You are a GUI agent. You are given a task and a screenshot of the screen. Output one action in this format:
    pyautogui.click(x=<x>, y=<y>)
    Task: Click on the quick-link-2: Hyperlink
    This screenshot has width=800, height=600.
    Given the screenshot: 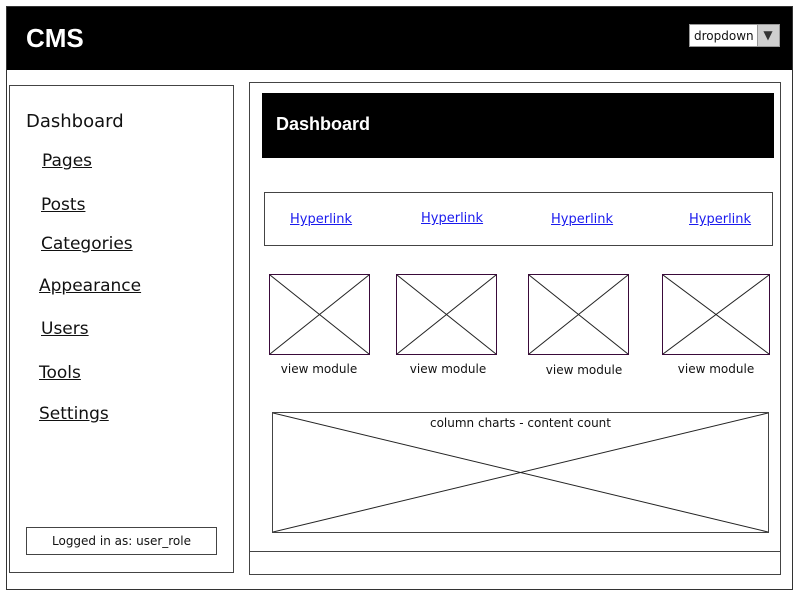 What is the action you would take?
    pyautogui.click(x=452, y=219)
    